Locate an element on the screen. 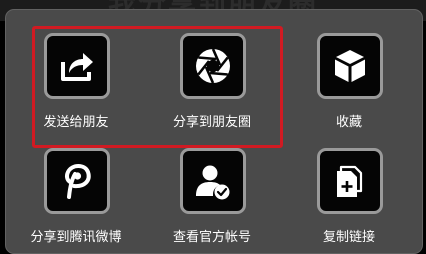 The width and height of the screenshot is (426, 254). menu-item-share-tencent-weibo: 分享到腾讯微博 is located at coordinates (81, 186).